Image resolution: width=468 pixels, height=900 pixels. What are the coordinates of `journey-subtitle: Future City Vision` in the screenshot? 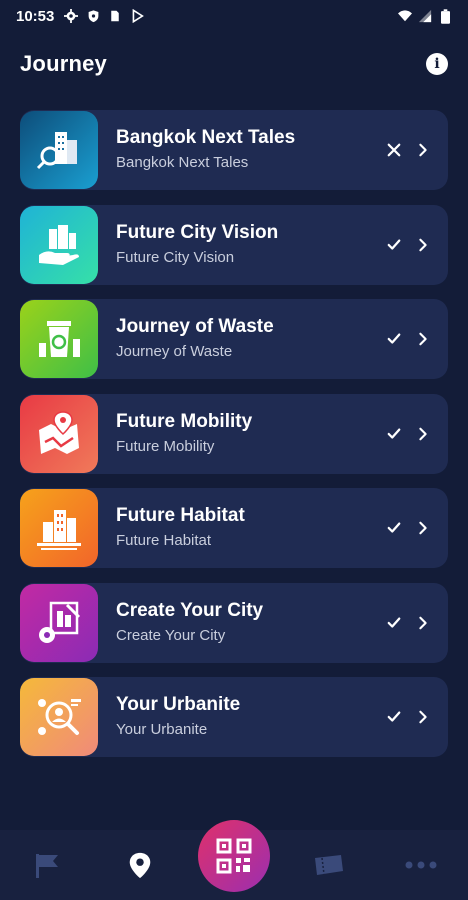 It's located at (175, 257).